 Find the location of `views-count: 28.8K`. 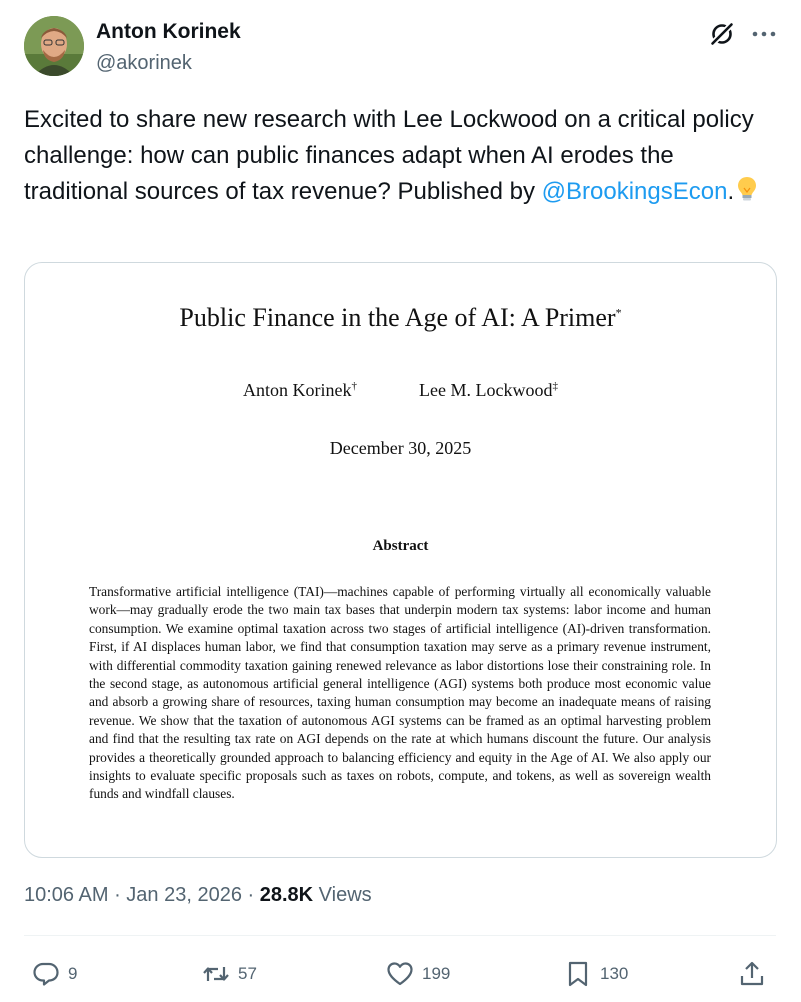

views-count: 28.8K is located at coordinates (286, 895).